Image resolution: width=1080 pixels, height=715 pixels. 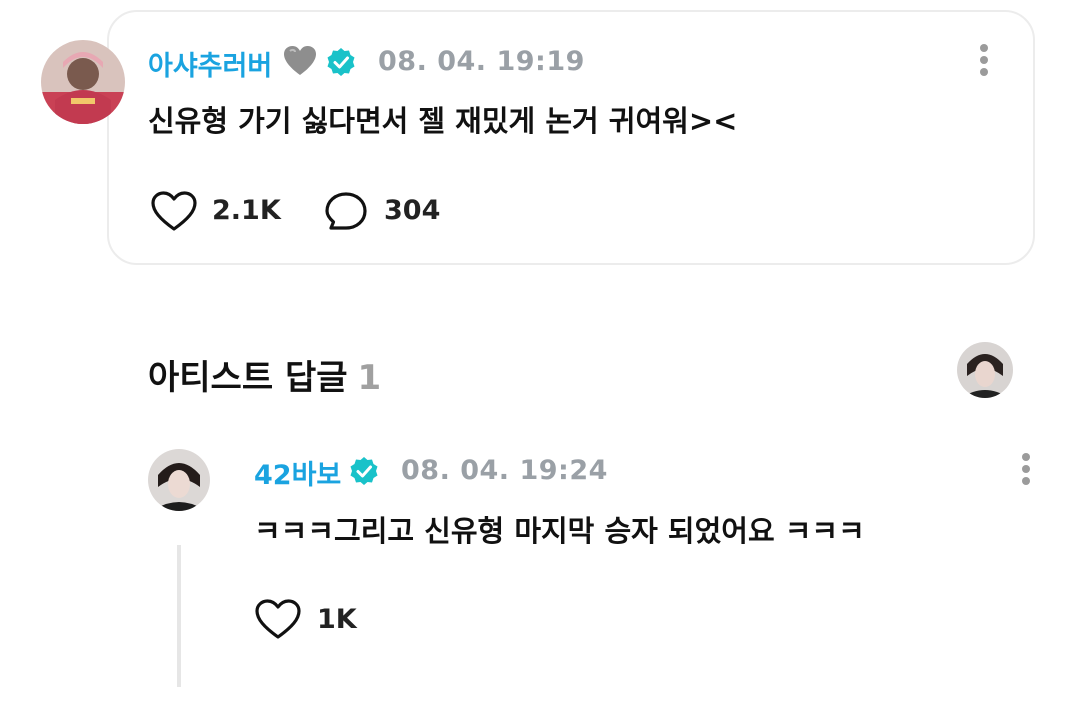 I want to click on speech-bubble-icon, so click(x=347, y=212).